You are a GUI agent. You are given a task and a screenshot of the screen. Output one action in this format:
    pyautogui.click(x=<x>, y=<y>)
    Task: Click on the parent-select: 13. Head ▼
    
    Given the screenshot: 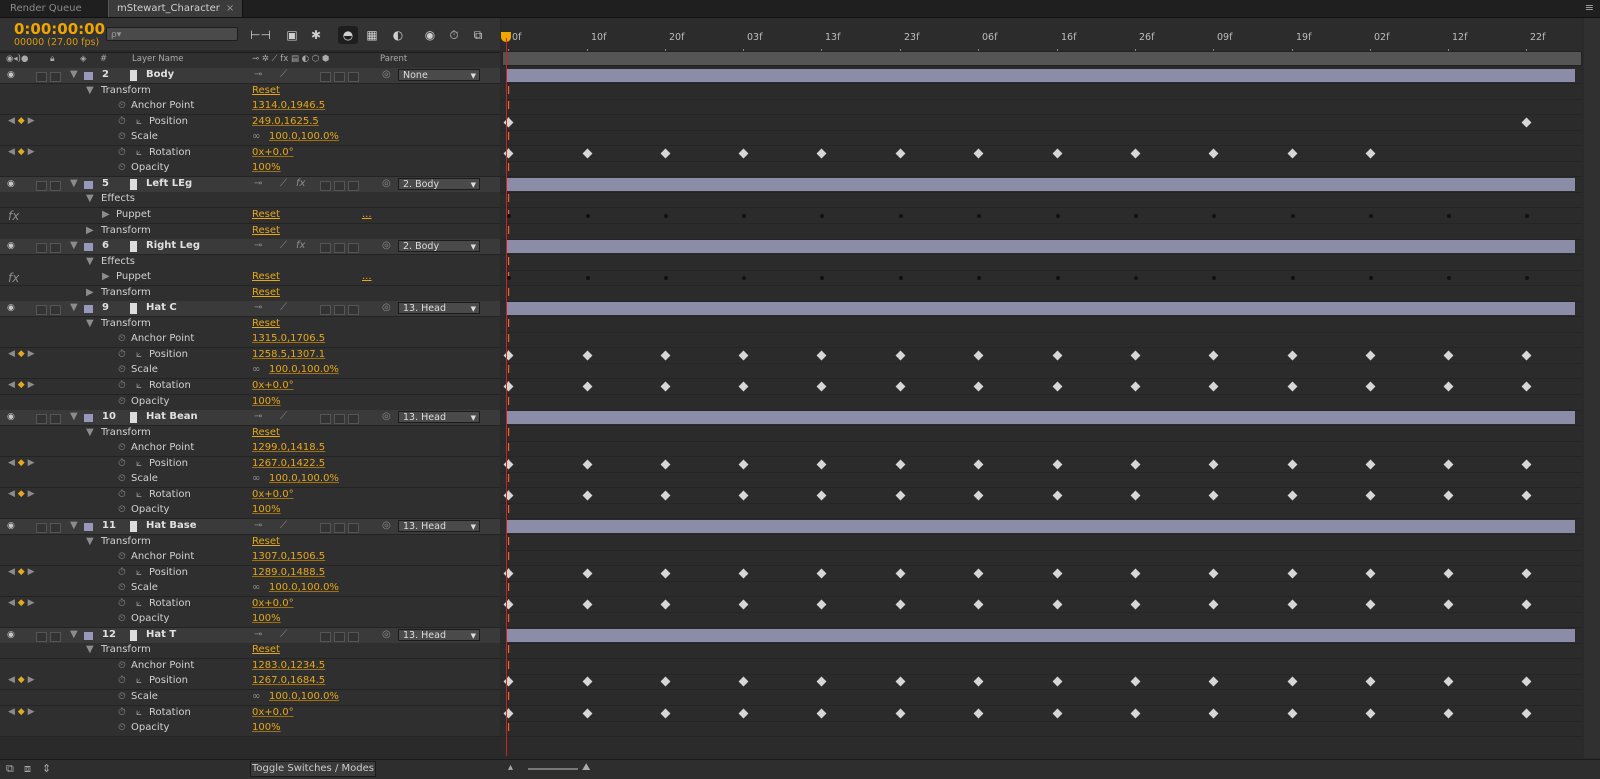 What is the action you would take?
    pyautogui.click(x=439, y=417)
    